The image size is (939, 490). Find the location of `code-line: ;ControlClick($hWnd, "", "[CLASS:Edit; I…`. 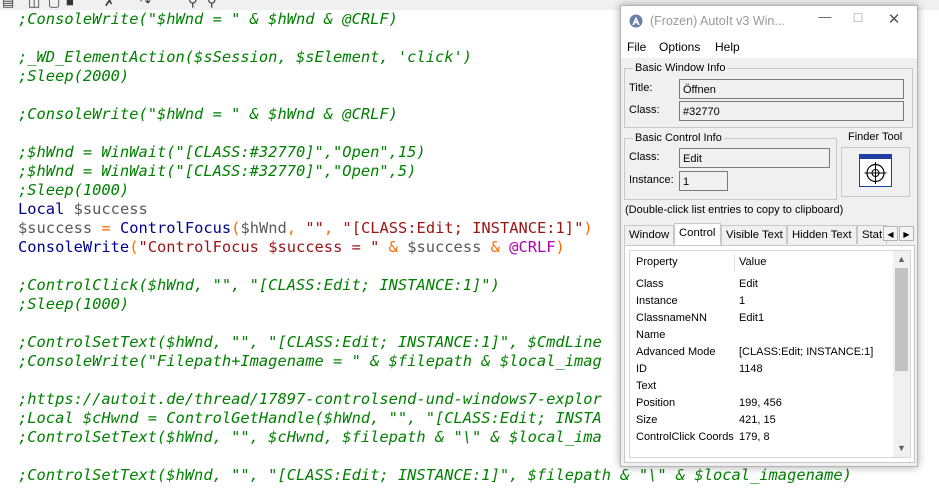

code-line: ;ControlClick($hWnd, "", "[CLASS:Edit; I… is located at coordinates (259, 285).